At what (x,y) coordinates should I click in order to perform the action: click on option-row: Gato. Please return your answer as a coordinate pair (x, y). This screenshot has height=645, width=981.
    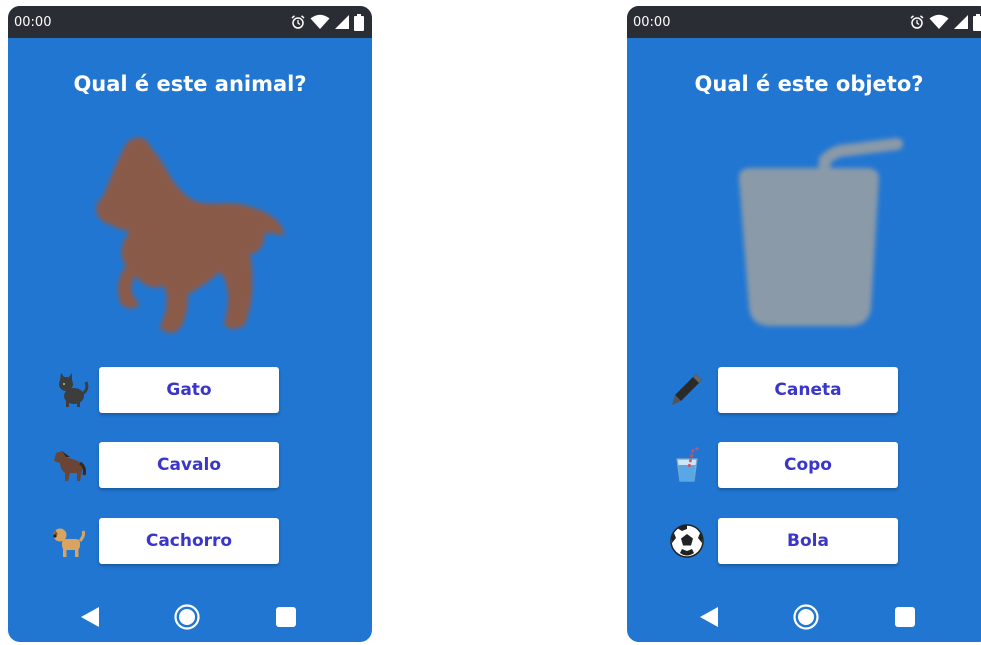
    Looking at the image, I should click on (190, 390).